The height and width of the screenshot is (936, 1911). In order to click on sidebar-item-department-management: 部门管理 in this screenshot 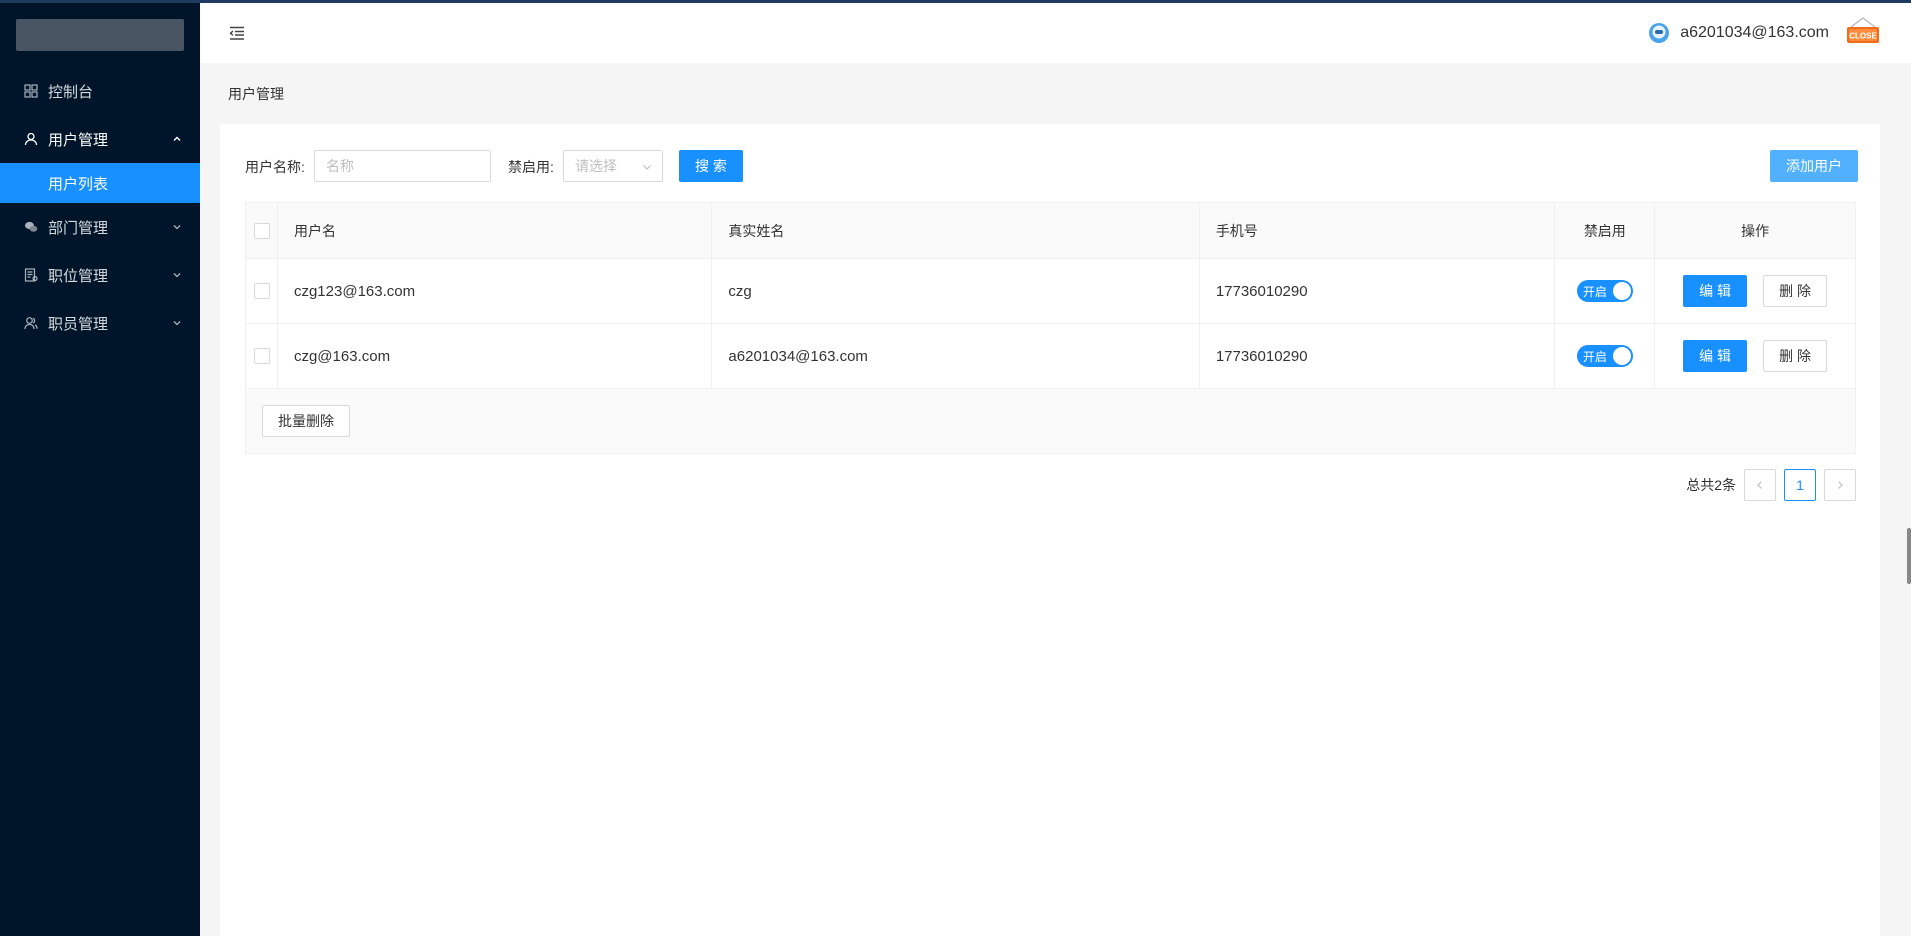, I will do `click(100, 227)`.